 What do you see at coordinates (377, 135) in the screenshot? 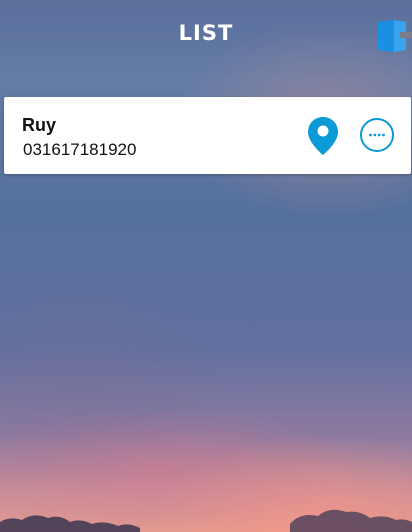
I see `more-options-icon` at bounding box center [377, 135].